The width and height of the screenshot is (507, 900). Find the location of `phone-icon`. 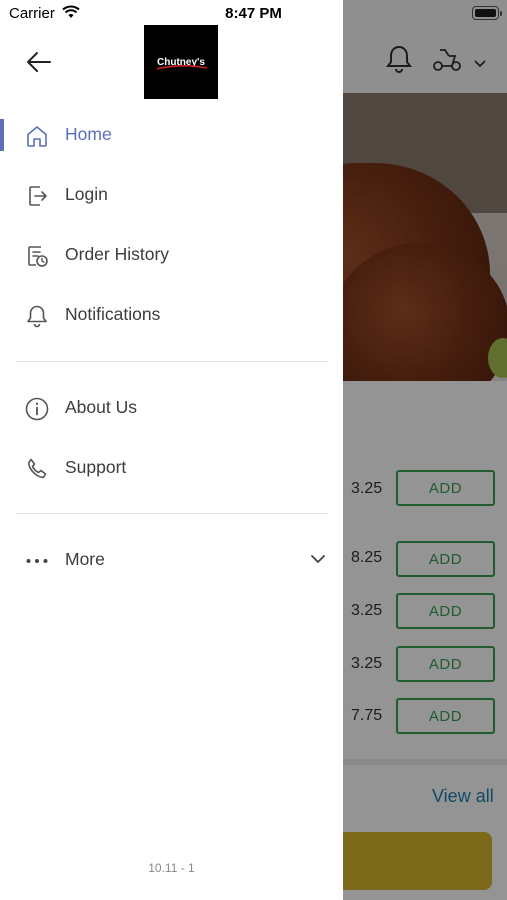

phone-icon is located at coordinates (37, 469).